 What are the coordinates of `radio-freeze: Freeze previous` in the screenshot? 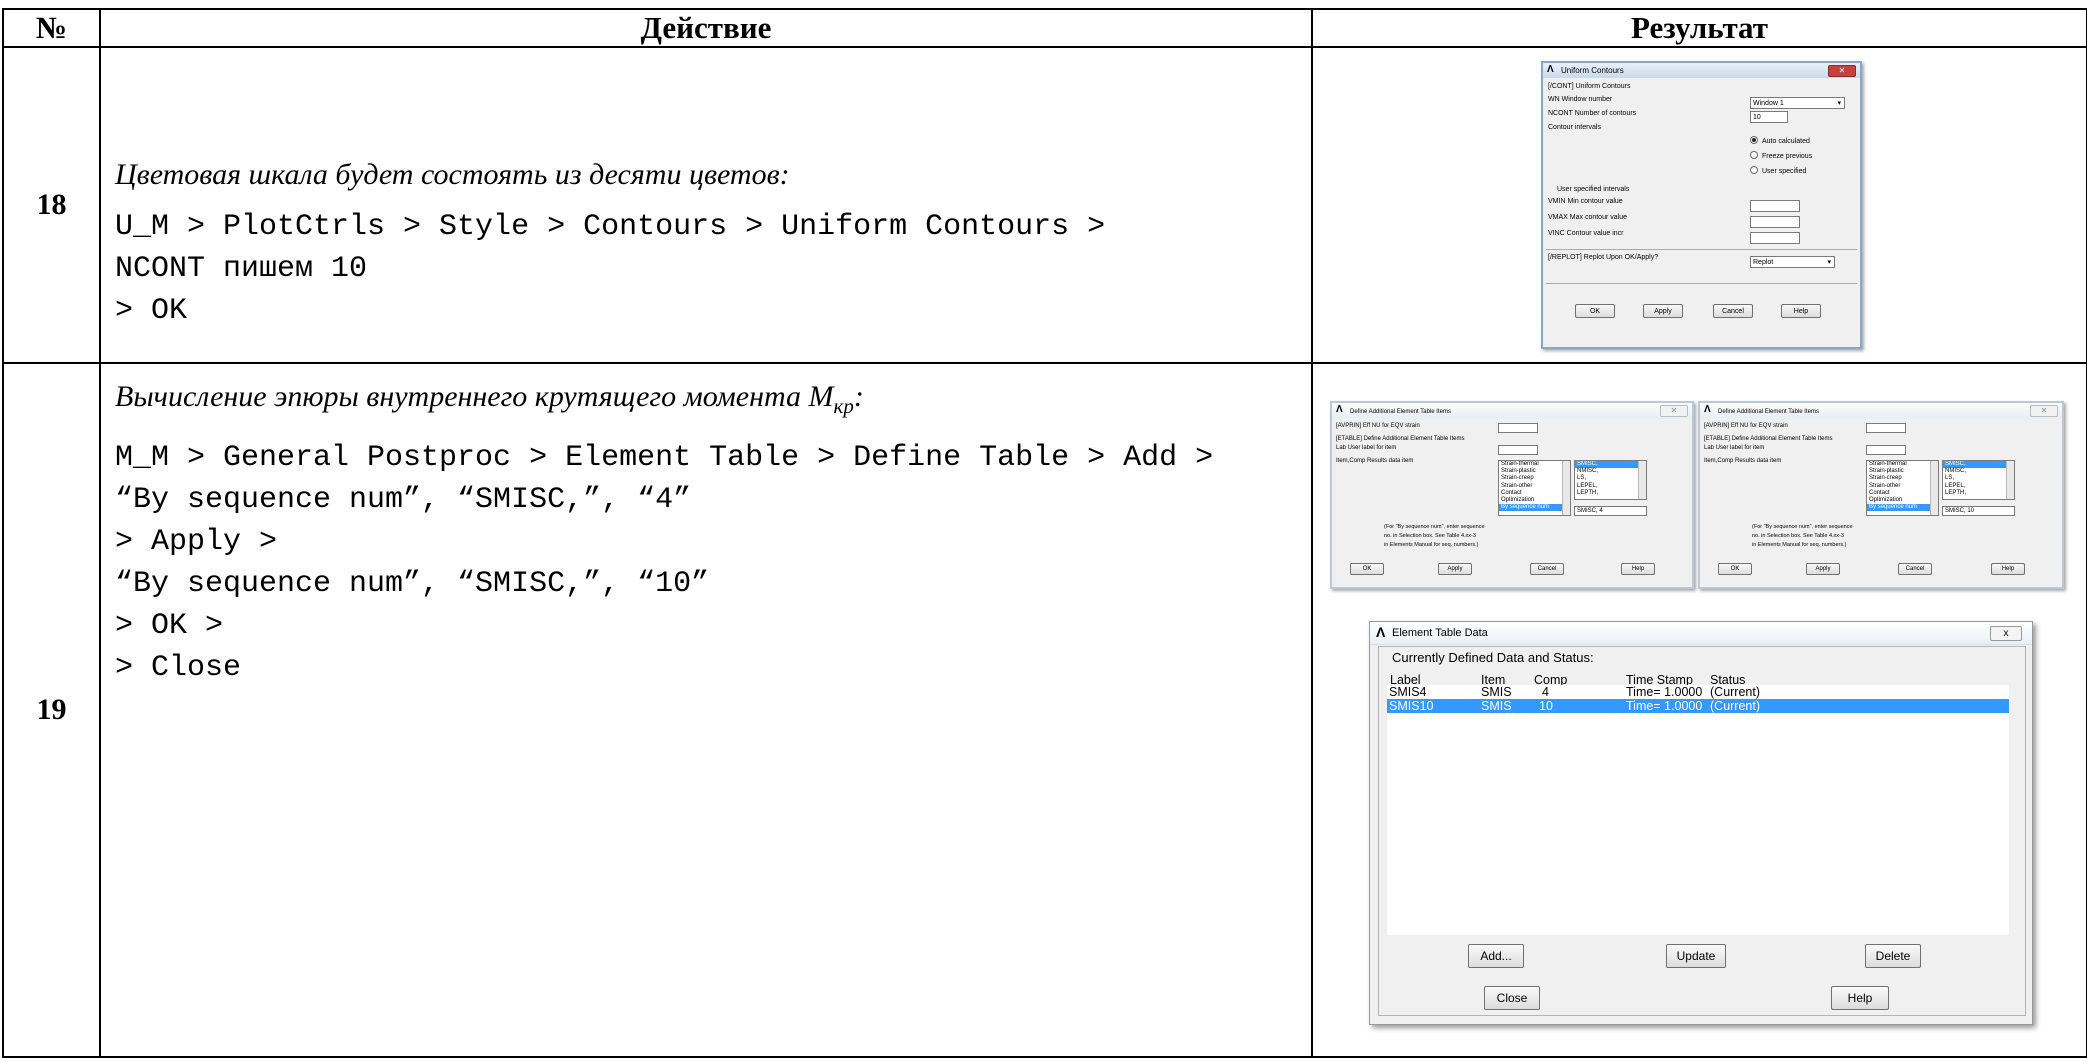 It's located at (1781, 155).